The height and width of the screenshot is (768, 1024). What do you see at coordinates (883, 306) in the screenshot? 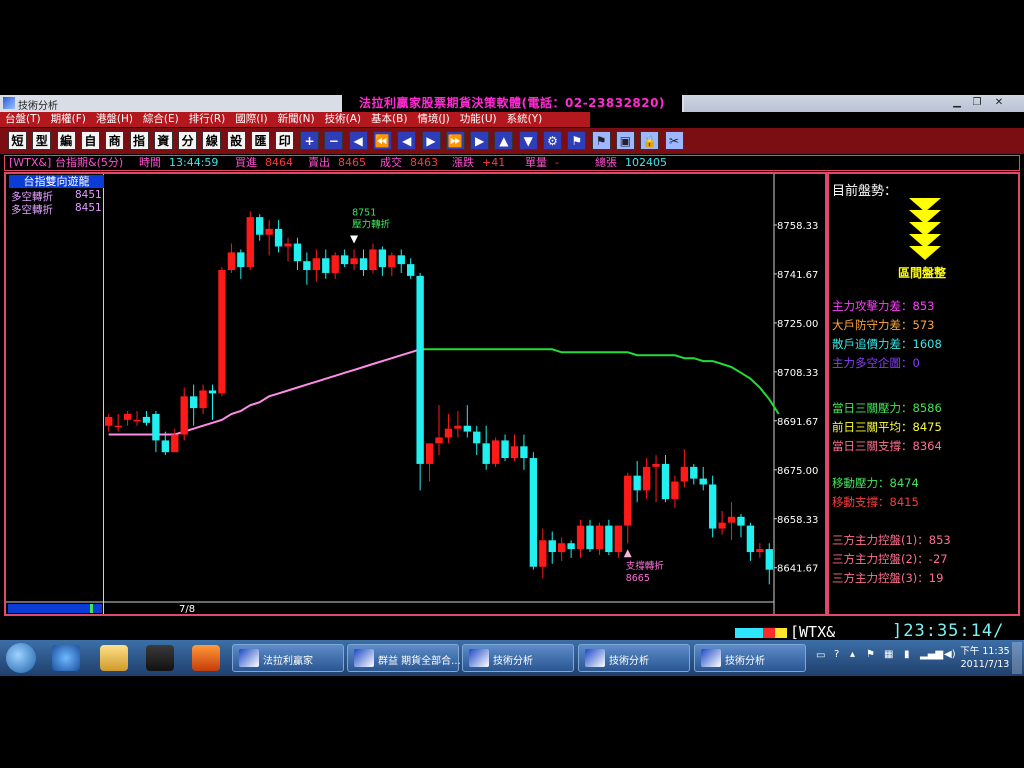
I see `stat-line: 主力攻擊力差：853` at bounding box center [883, 306].